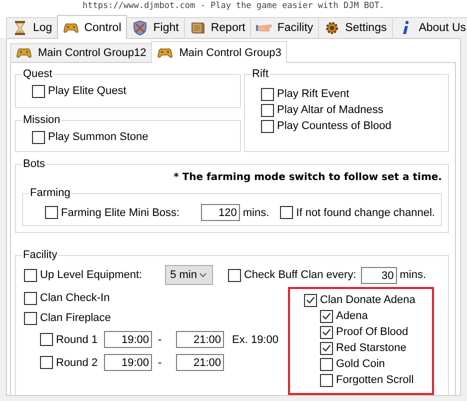 The image size is (467, 401). What do you see at coordinates (92, 27) in the screenshot?
I see `tab: Control` at bounding box center [92, 27].